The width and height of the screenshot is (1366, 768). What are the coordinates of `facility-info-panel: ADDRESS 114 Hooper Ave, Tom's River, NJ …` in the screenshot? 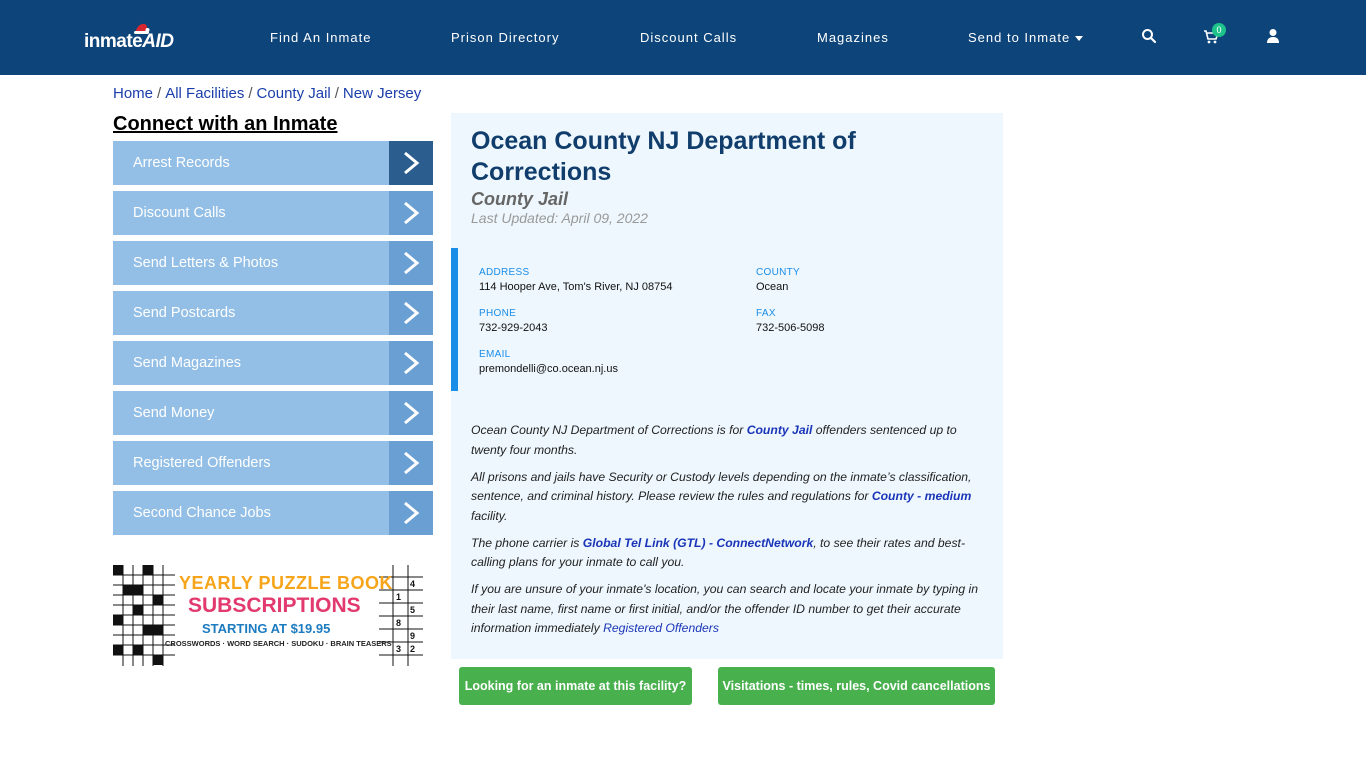 It's located at (727, 319).